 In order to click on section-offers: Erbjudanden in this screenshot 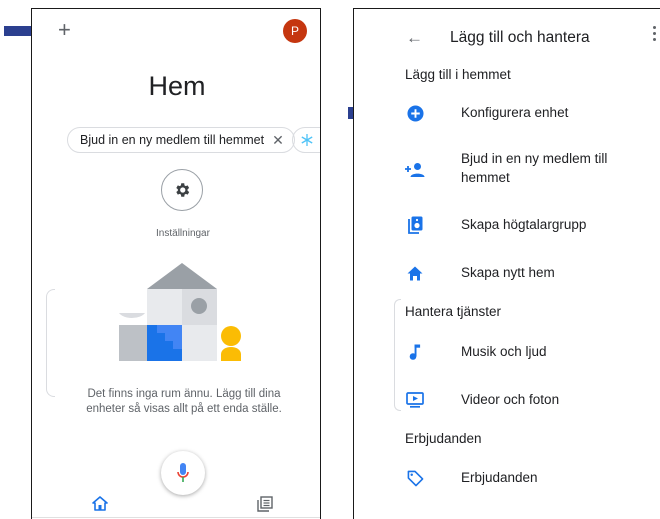, I will do `click(443, 438)`.